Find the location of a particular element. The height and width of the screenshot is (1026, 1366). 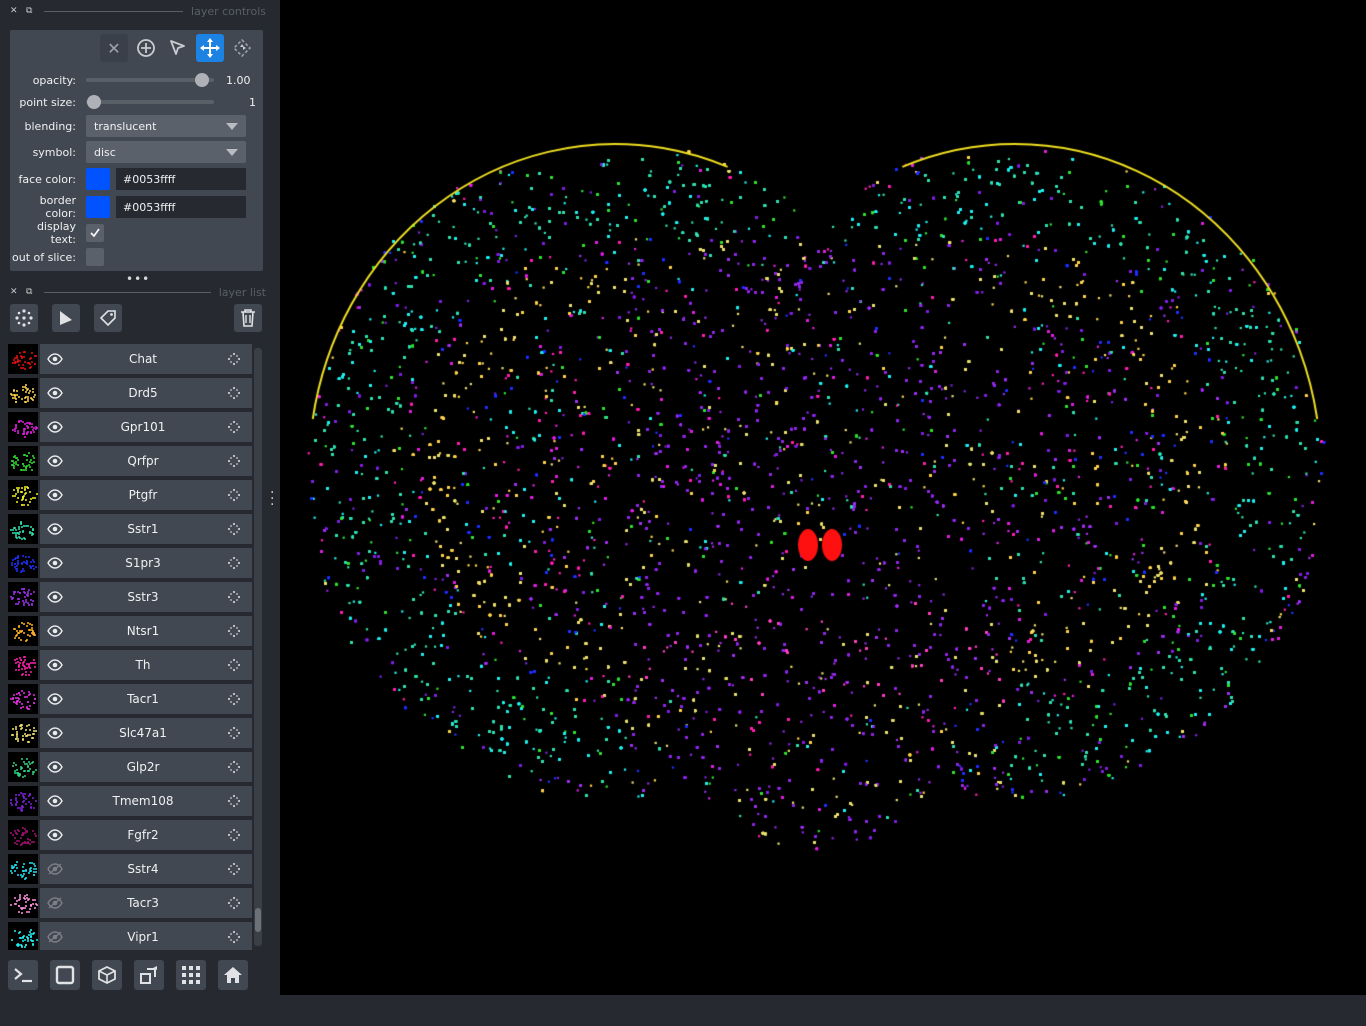

layer-row: Tmem108 is located at coordinates (130, 801).